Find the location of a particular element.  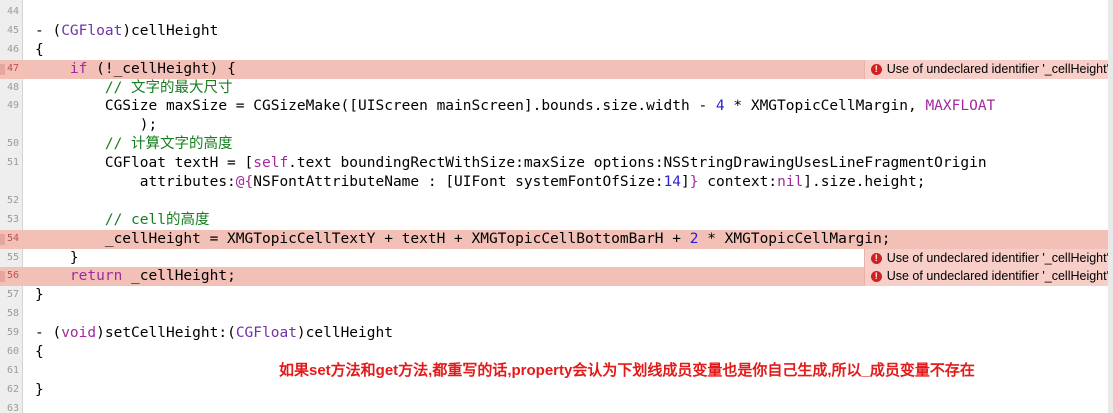

code-token: // cell的高度 is located at coordinates (122, 219).